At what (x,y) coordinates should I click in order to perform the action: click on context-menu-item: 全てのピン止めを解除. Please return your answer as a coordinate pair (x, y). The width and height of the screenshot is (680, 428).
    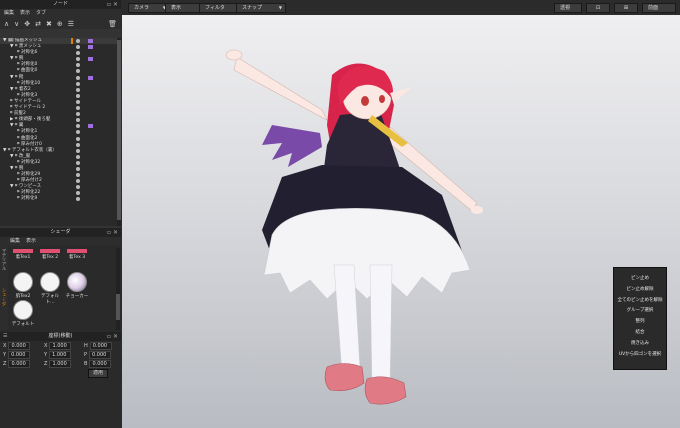
    Looking at the image, I should click on (640, 301).